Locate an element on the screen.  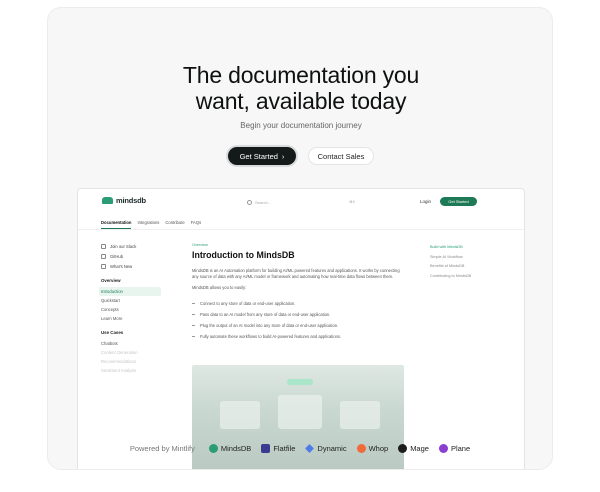
sidebar-item-chatbots: Chatbots is located at coordinates (136, 343).